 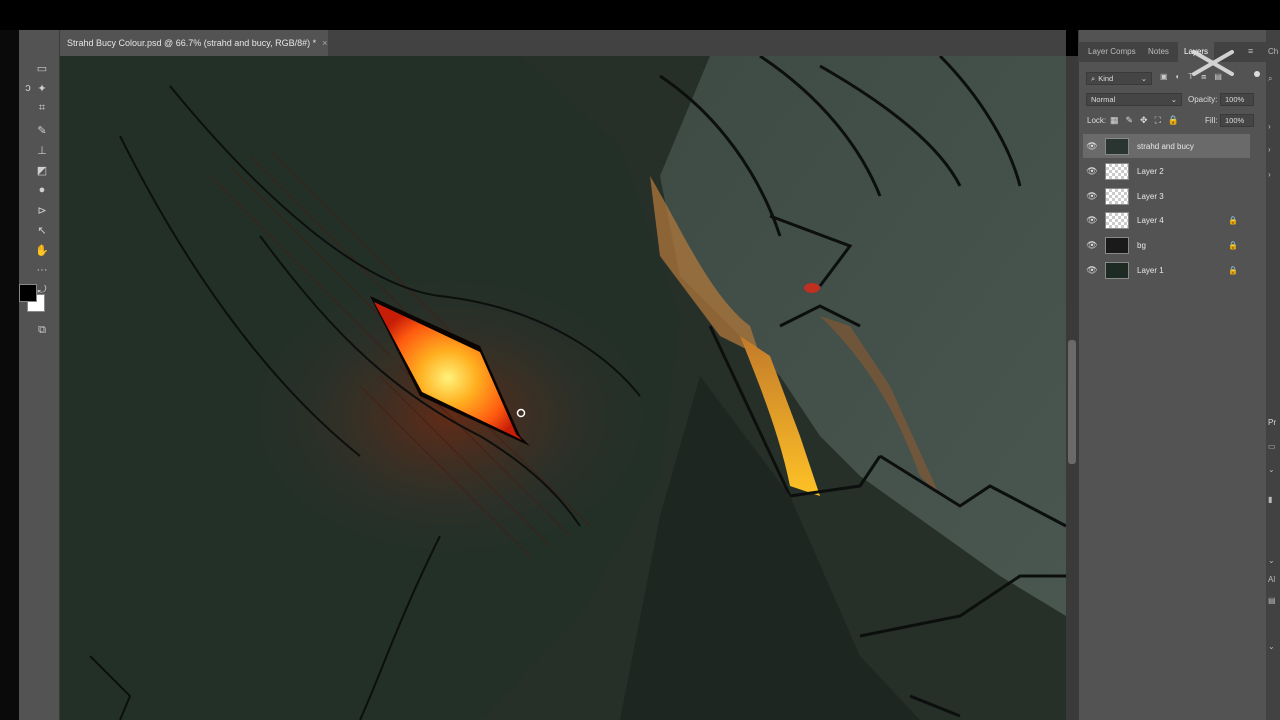 I want to click on fill-input: 100%, so click(x=1237, y=120).